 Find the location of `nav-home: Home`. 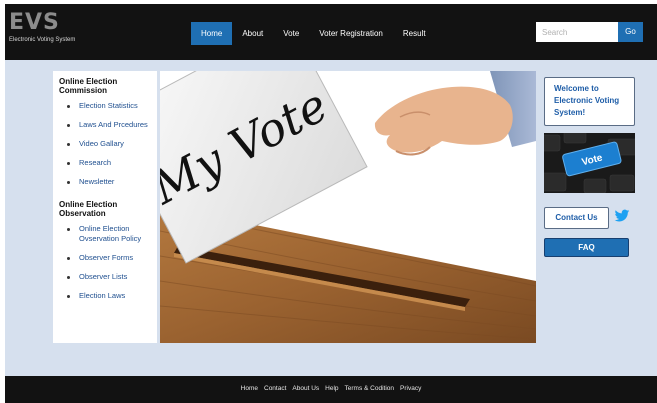

nav-home: Home is located at coordinates (212, 33).